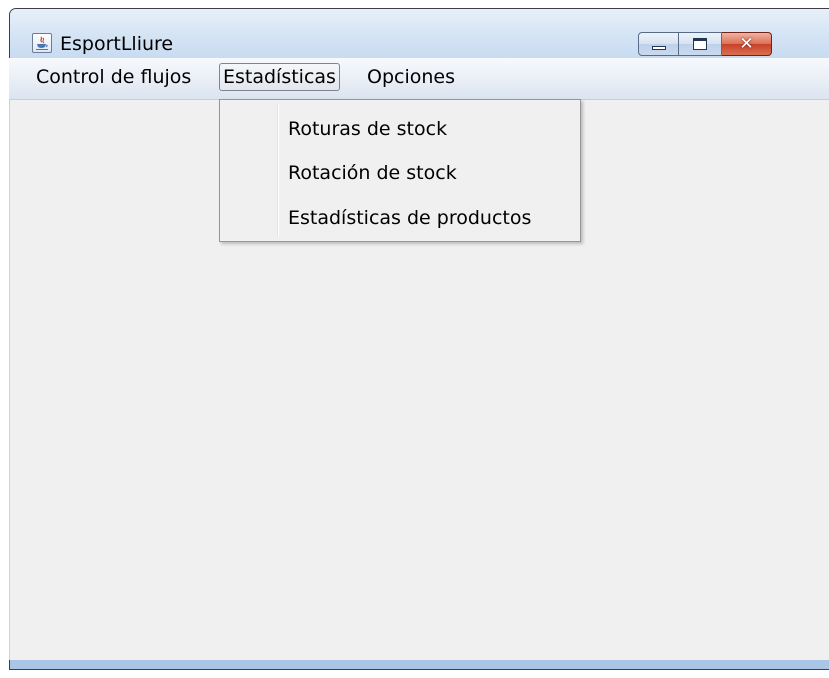 This screenshot has width=829, height=678. What do you see at coordinates (658, 44) in the screenshot?
I see `minimize-button` at bounding box center [658, 44].